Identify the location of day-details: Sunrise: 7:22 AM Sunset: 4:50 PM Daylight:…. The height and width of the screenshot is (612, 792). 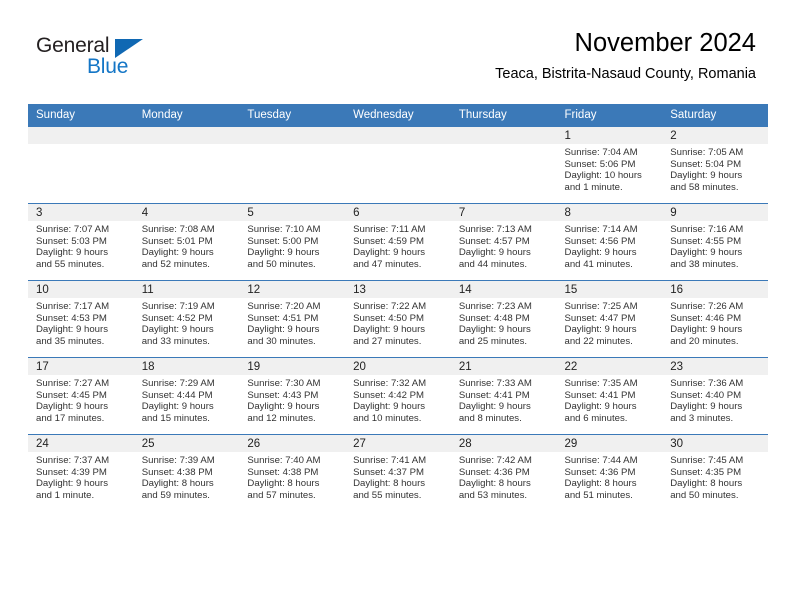
(398, 322).